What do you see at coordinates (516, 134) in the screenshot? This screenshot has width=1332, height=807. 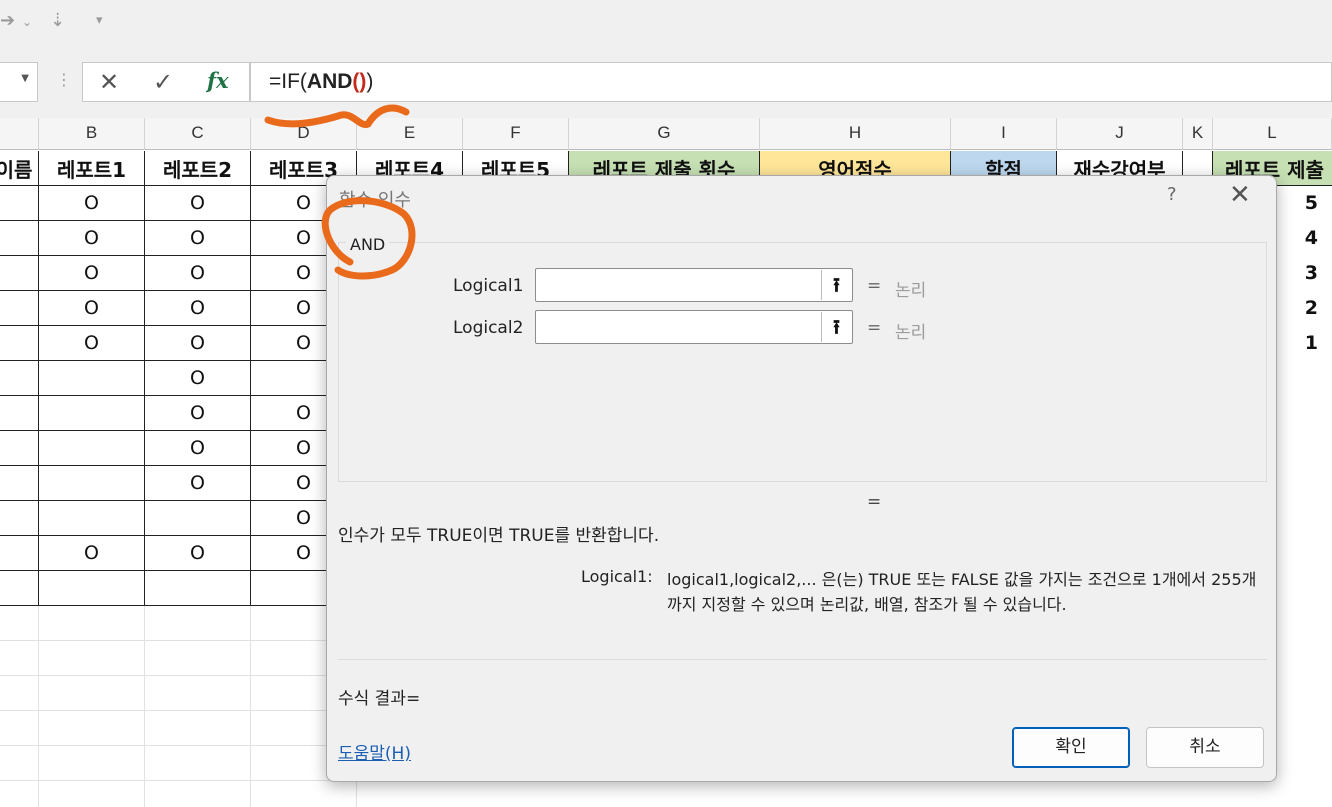 I see `column-header-f: F` at bounding box center [516, 134].